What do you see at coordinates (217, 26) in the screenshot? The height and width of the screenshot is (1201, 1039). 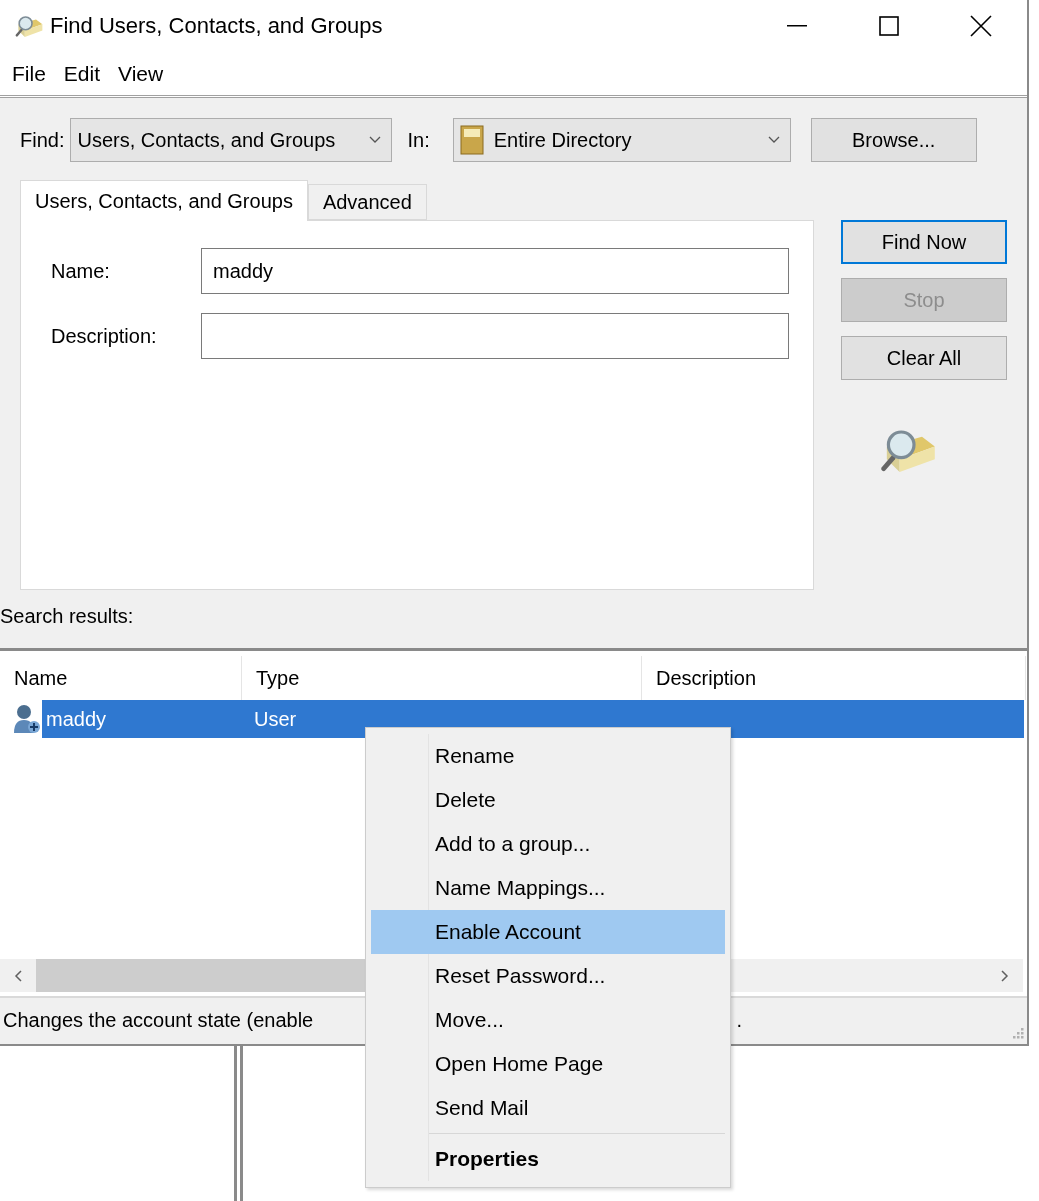 I see `window-title: Find Users, Contacts, and Groups` at bounding box center [217, 26].